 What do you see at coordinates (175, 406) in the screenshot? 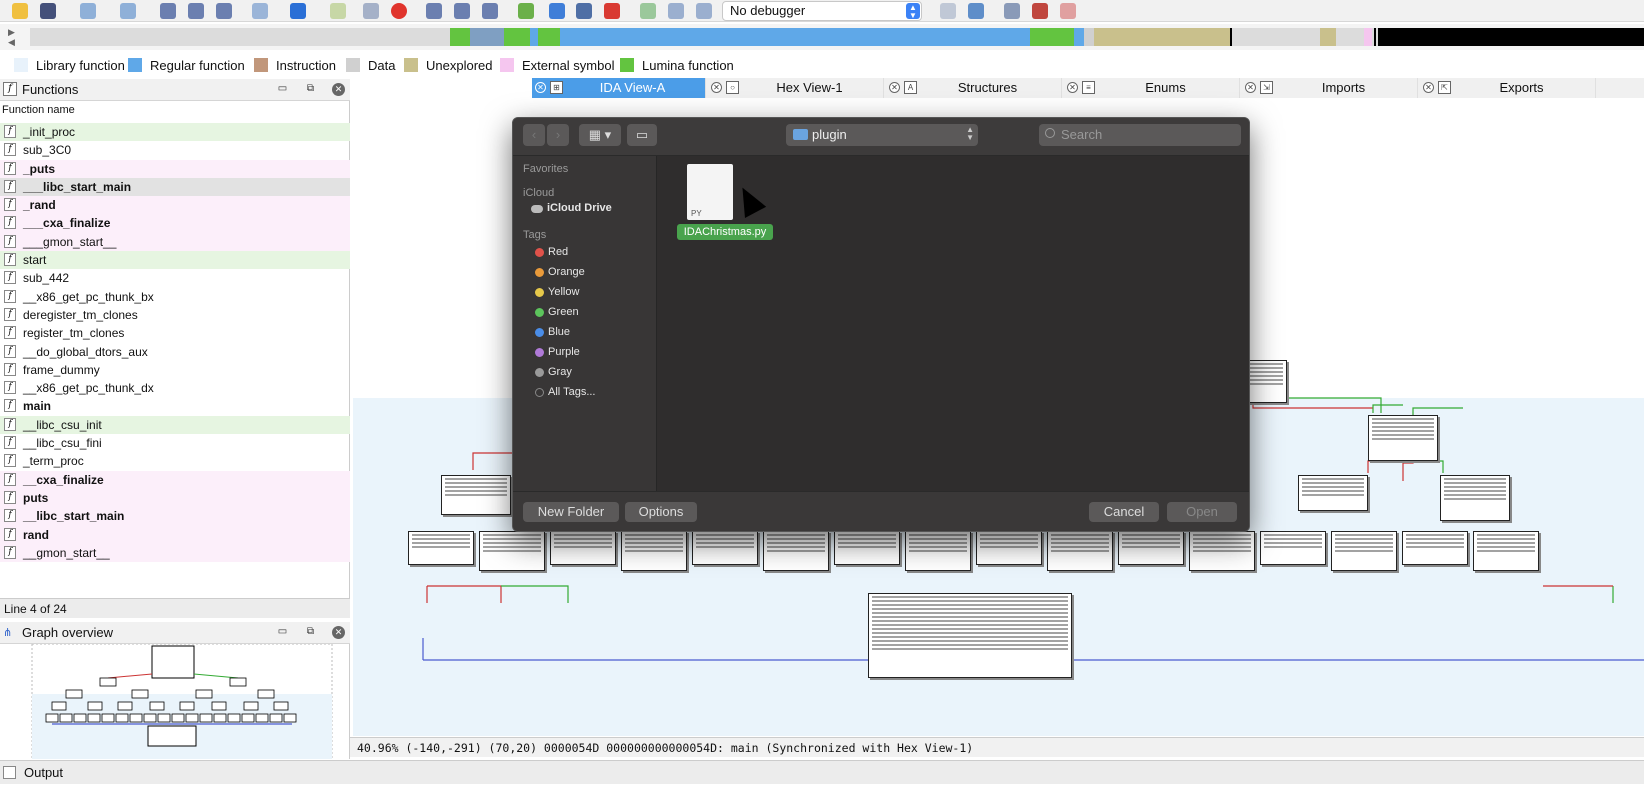
I see `function-row: f main` at bounding box center [175, 406].